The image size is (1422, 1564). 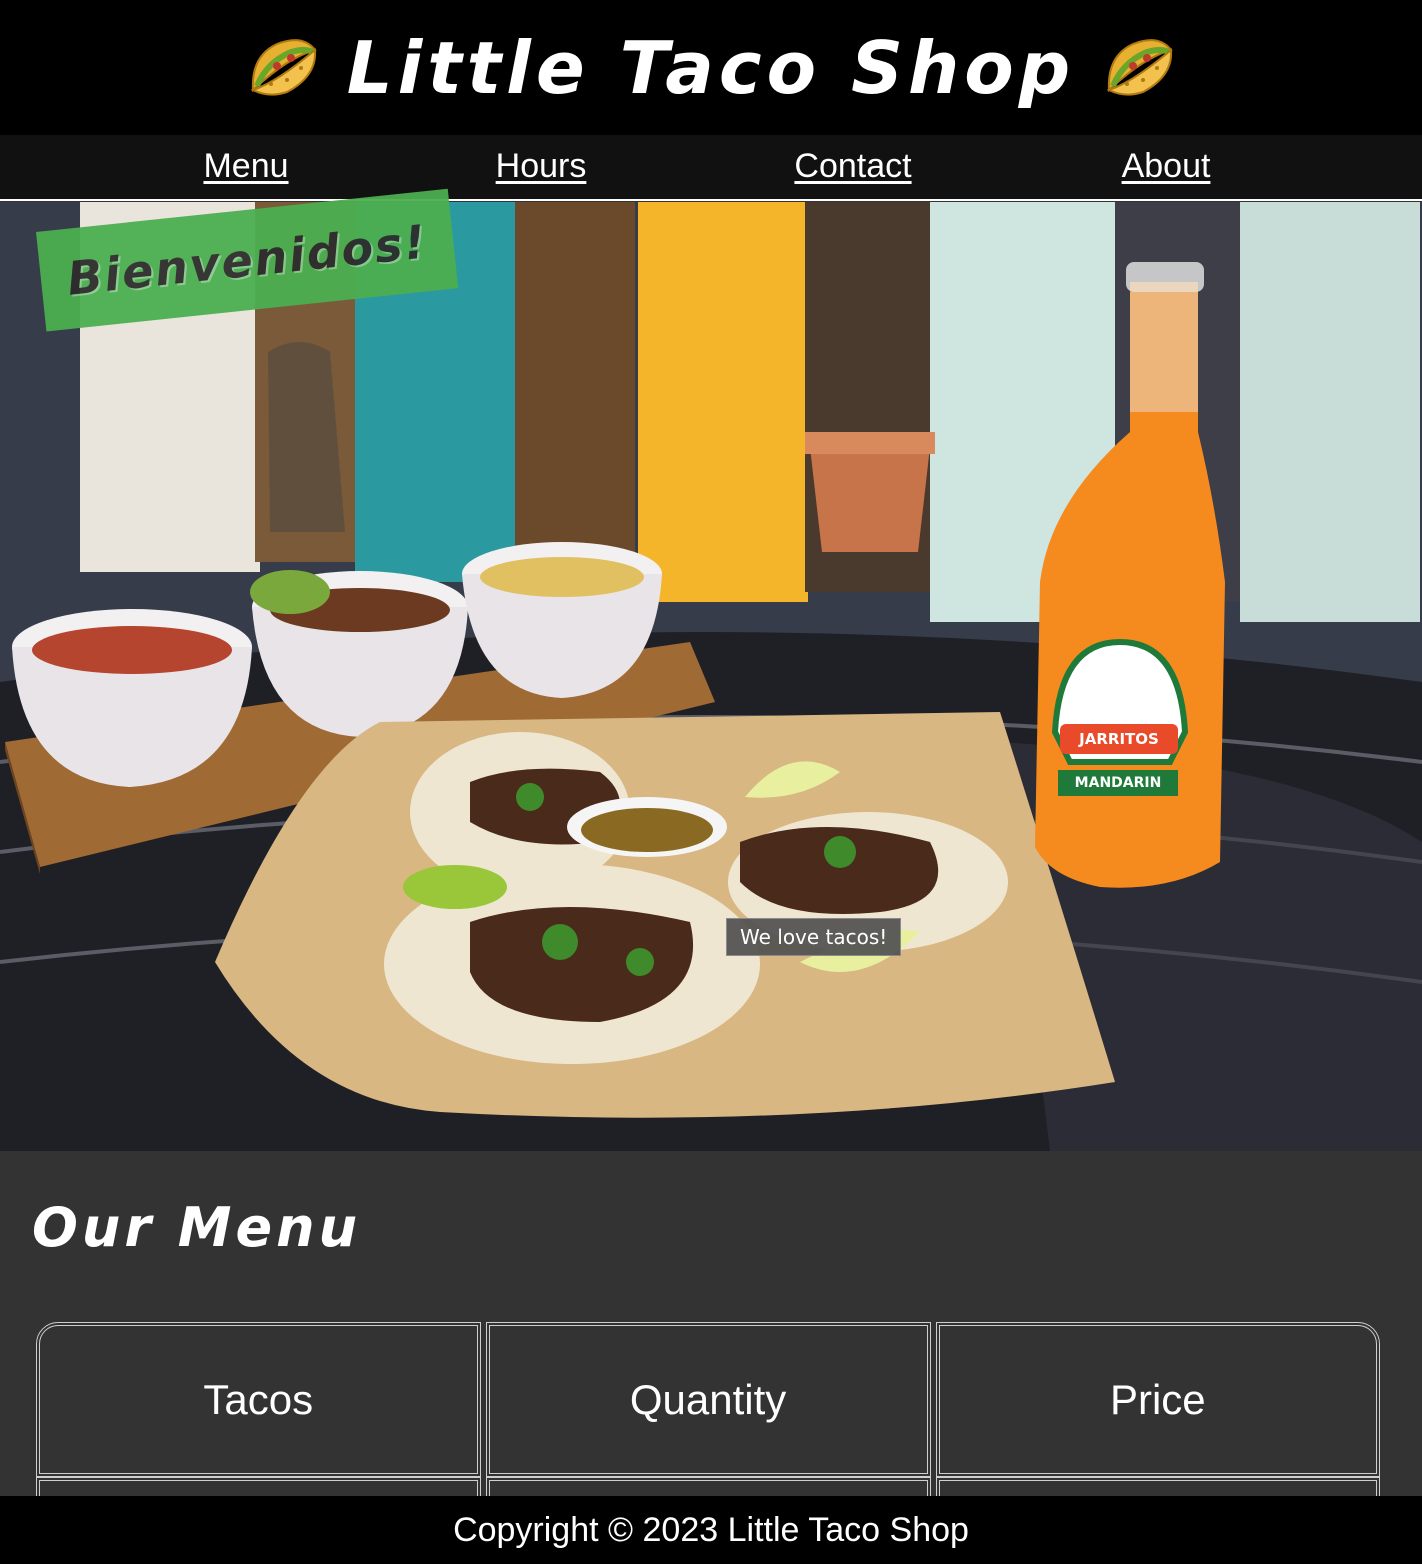 What do you see at coordinates (1118, 783) in the screenshot?
I see `bottle-label-flavor: MANDARIN` at bounding box center [1118, 783].